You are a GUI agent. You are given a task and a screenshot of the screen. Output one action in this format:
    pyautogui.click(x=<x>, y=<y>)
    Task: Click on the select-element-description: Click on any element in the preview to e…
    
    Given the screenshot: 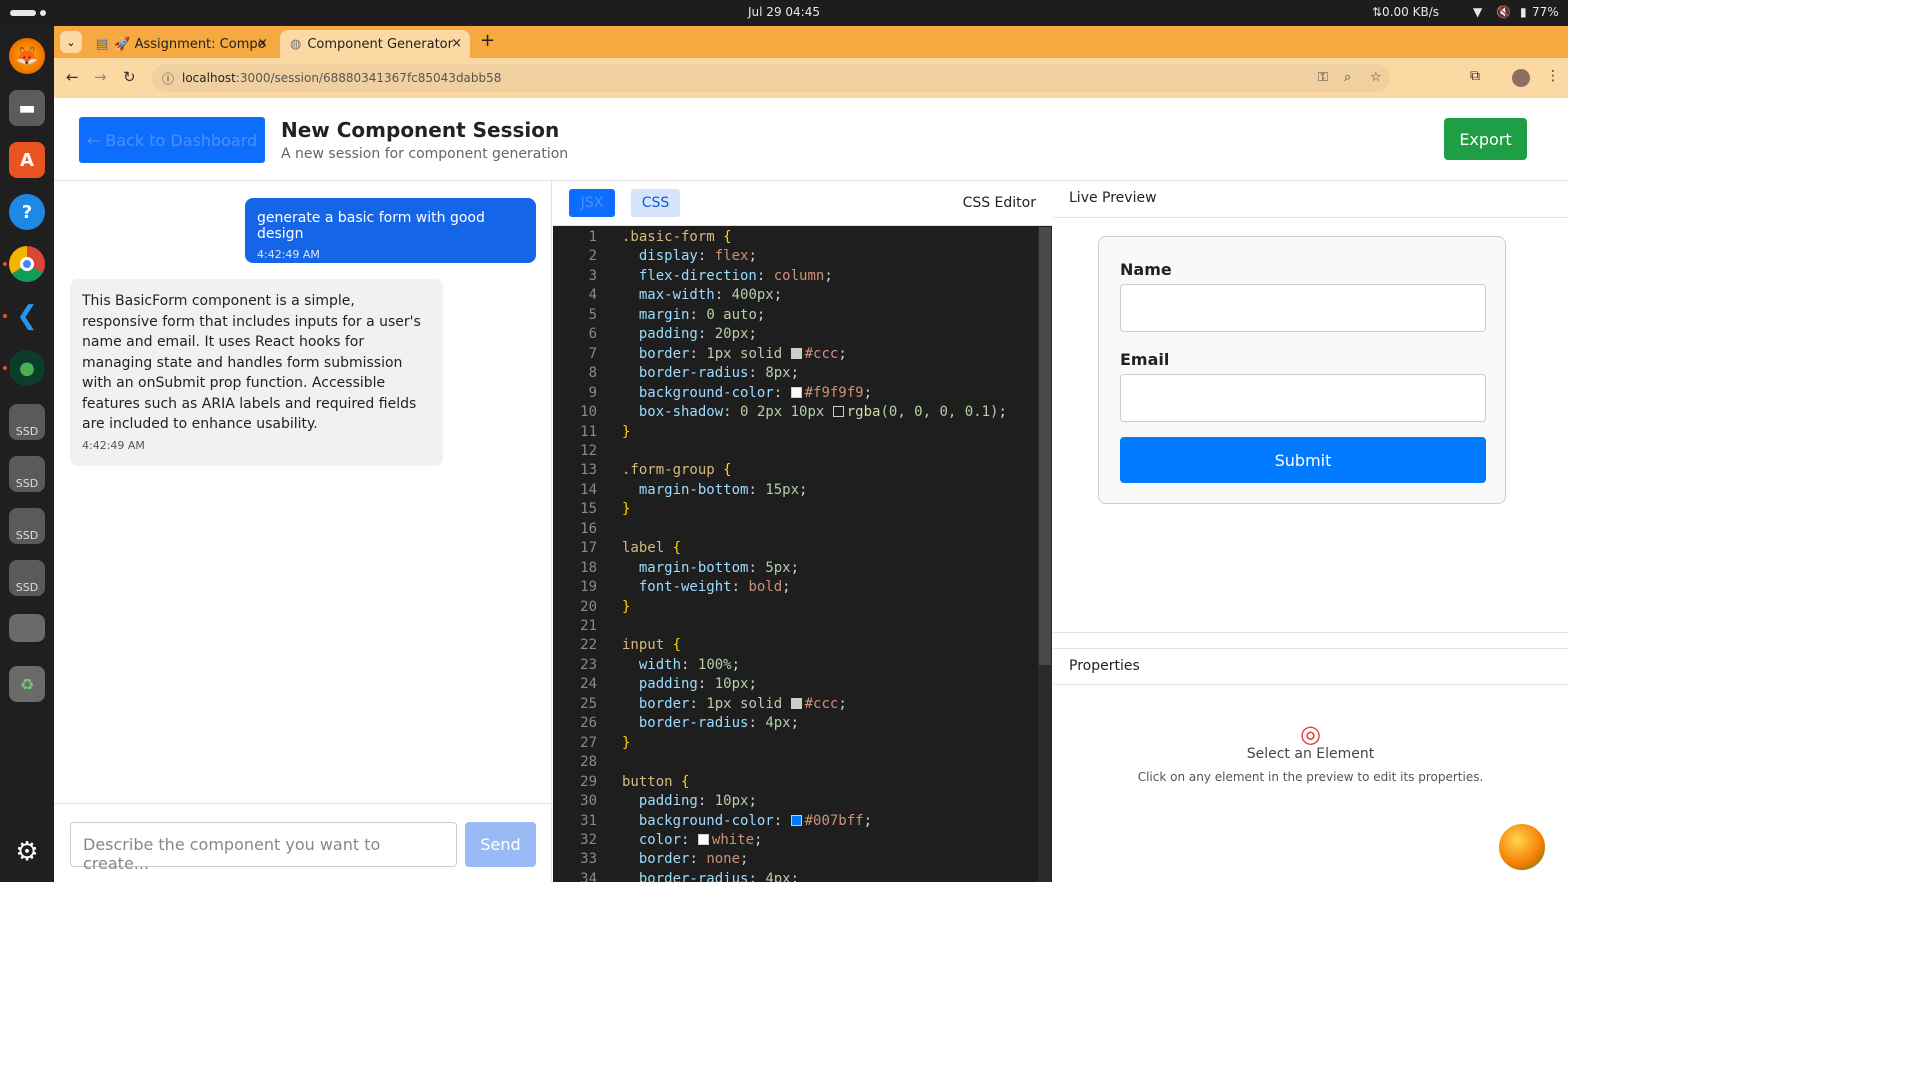 What is the action you would take?
    pyautogui.click(x=1310, y=777)
    